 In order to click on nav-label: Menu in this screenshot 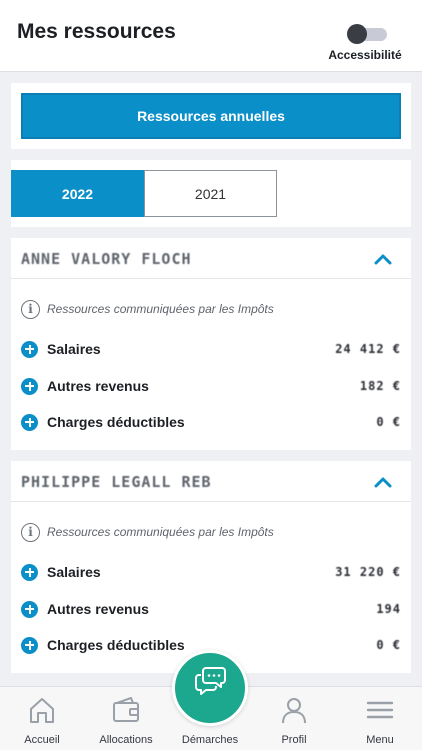, I will do `click(380, 740)`.